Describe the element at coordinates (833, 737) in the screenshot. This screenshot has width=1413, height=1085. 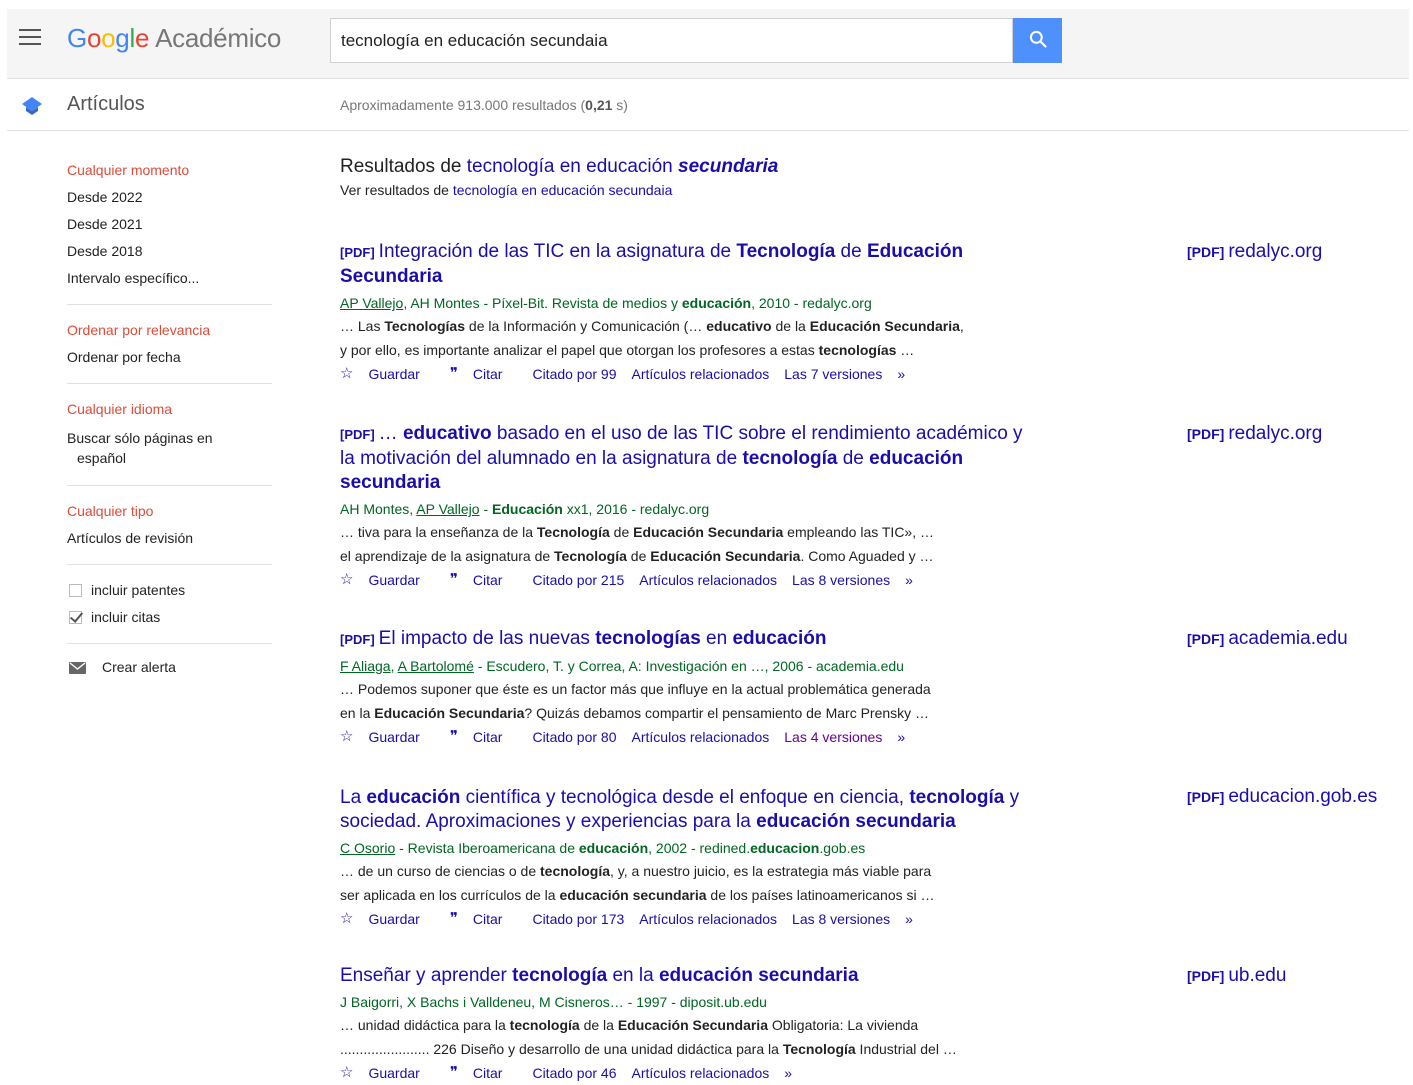
I see `versions-link: Las 4 versiones` at that location.